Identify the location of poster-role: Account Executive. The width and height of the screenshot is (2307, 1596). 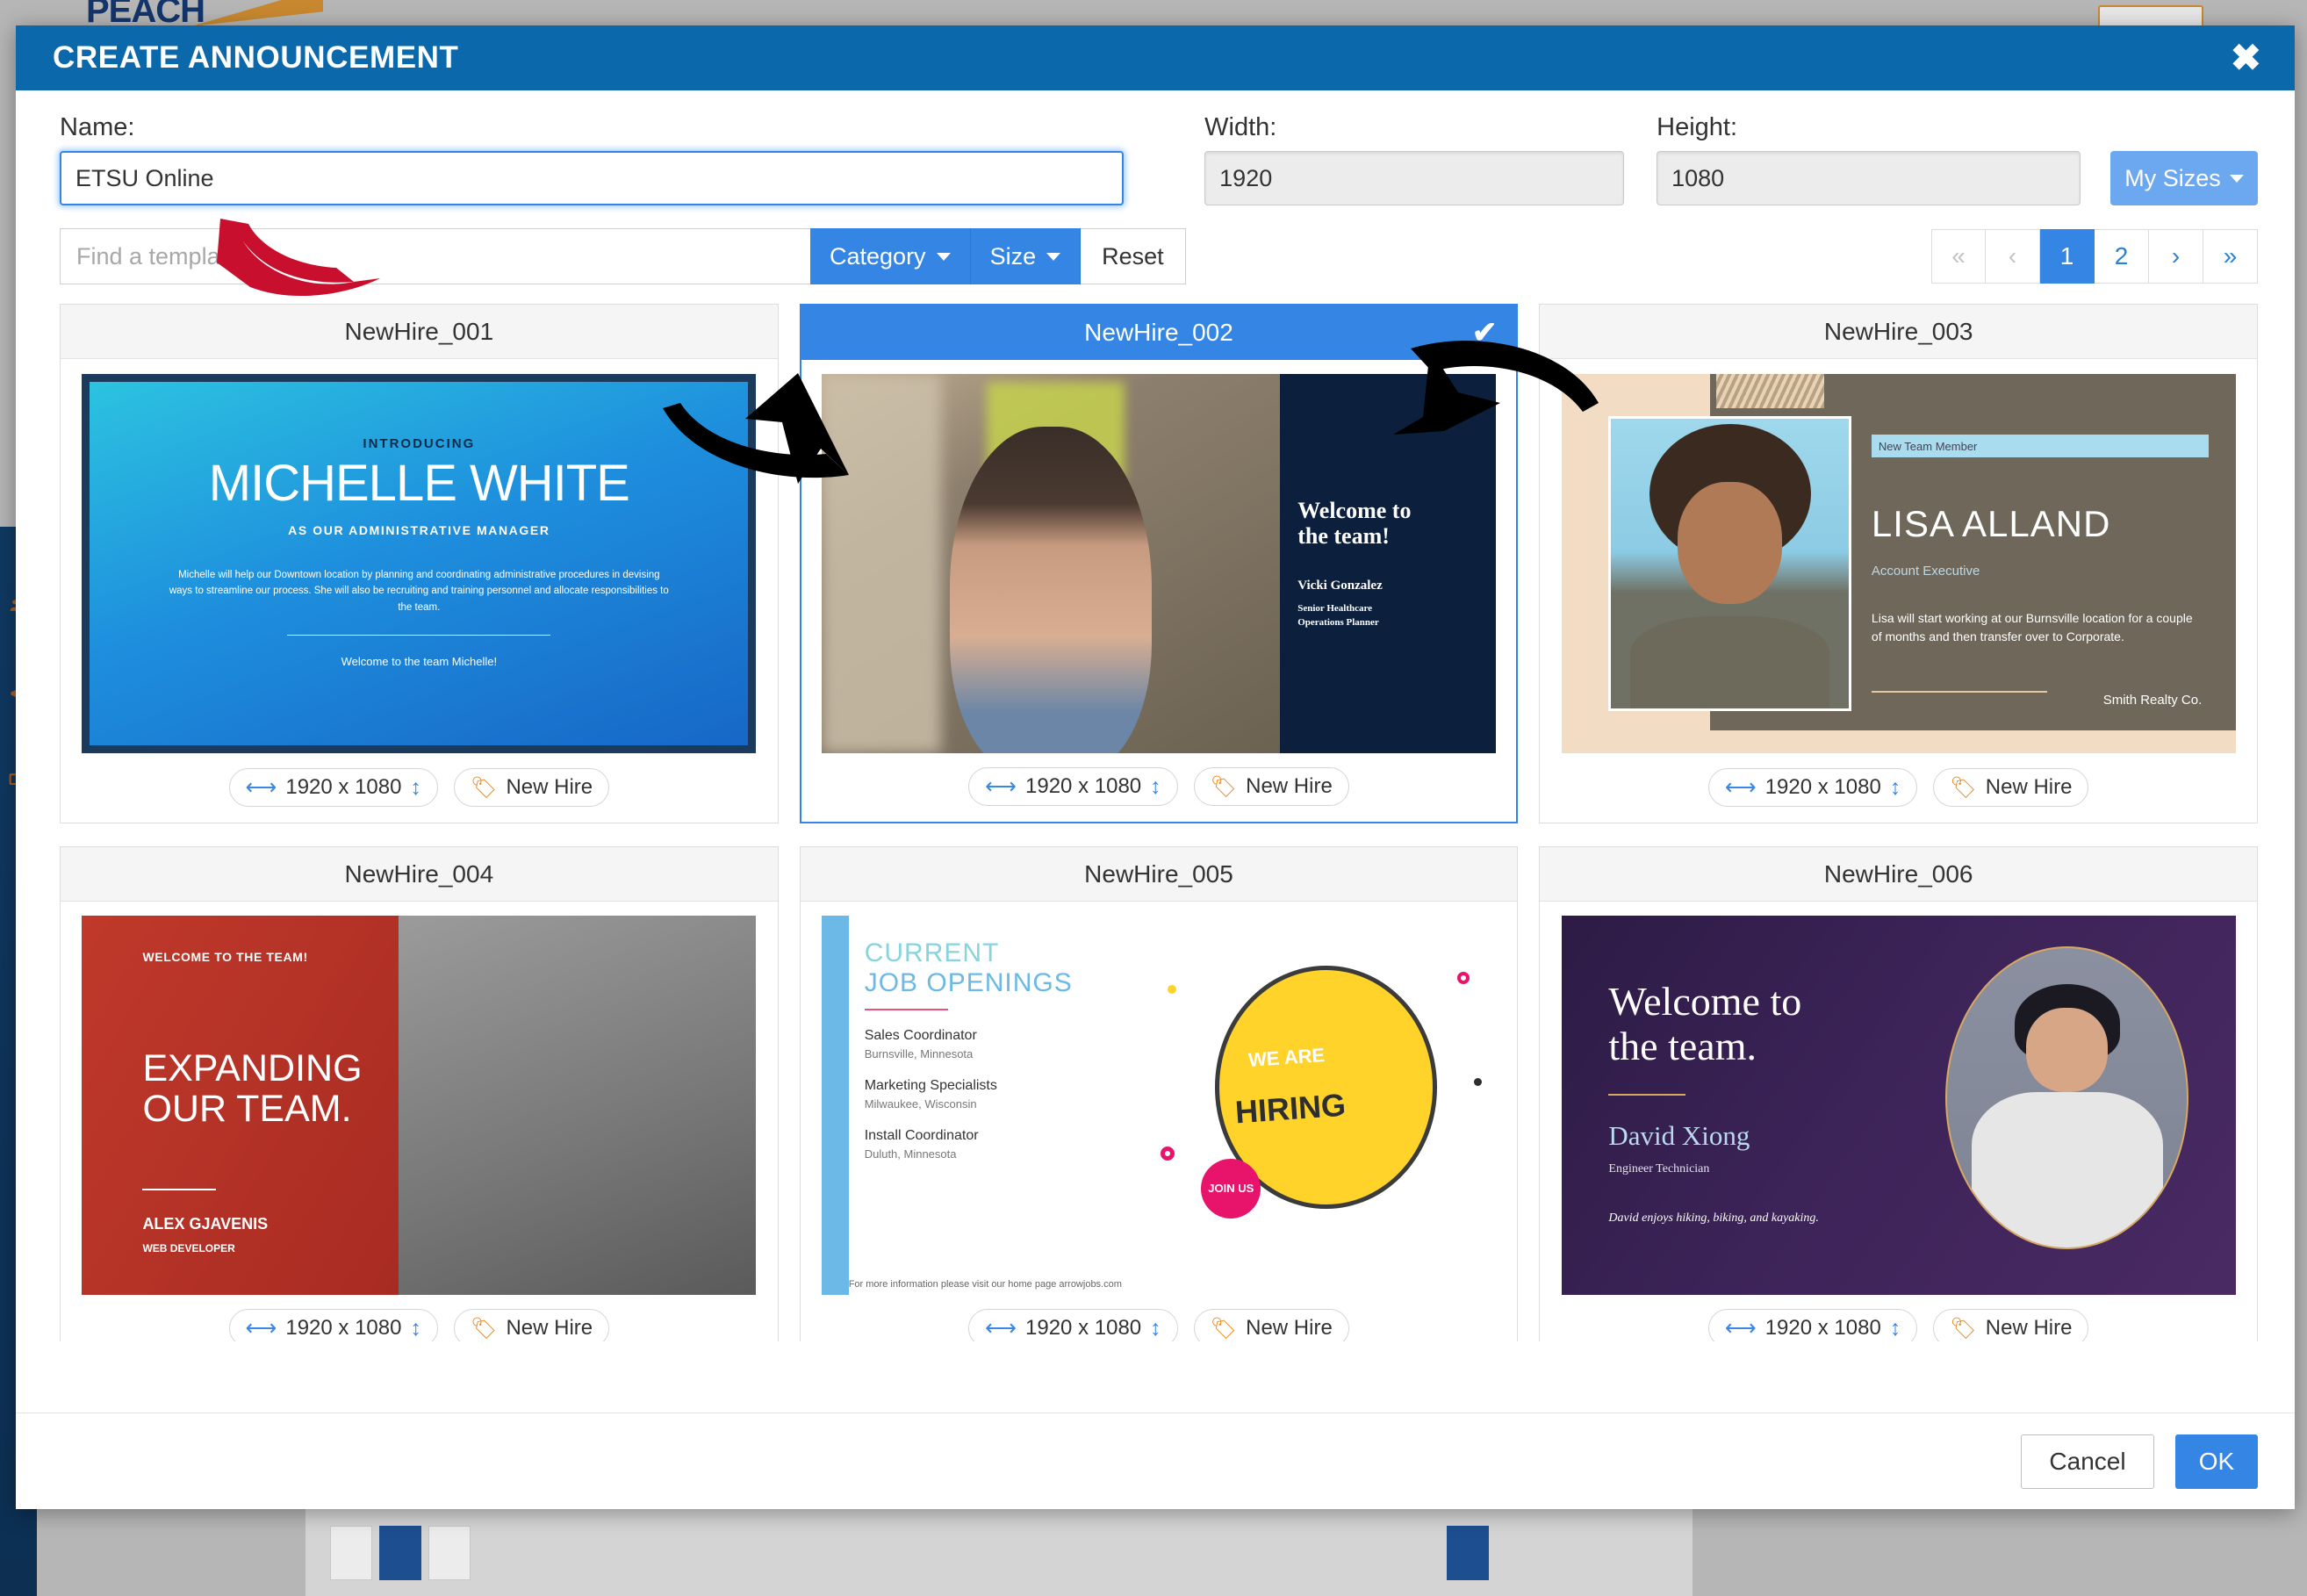
(1925, 571).